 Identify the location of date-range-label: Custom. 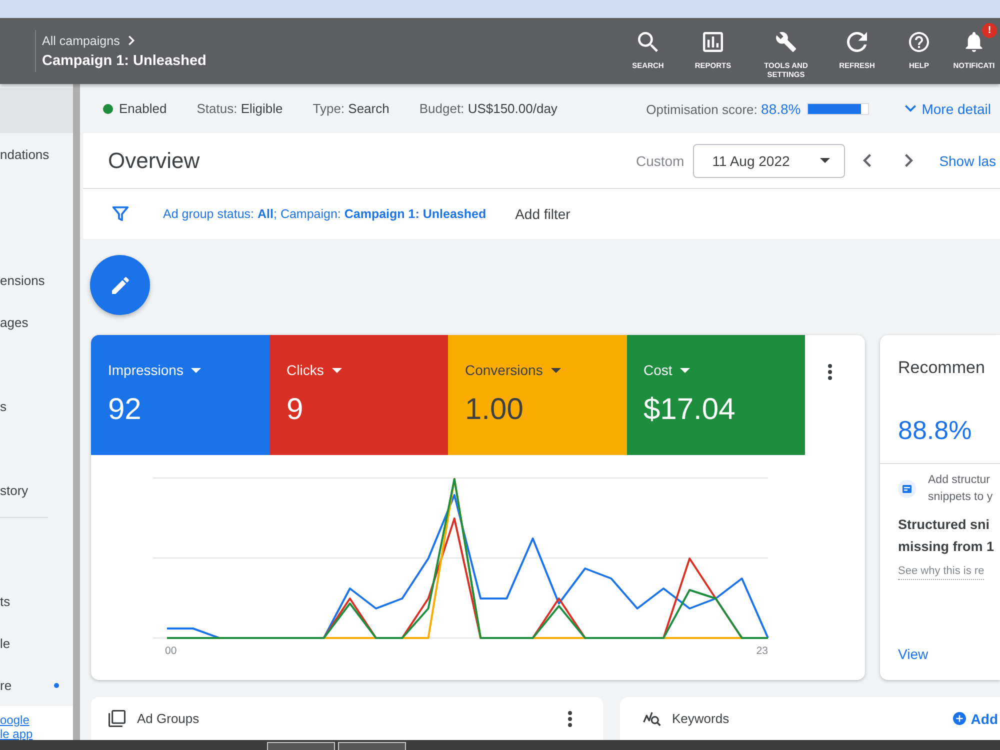
(660, 160).